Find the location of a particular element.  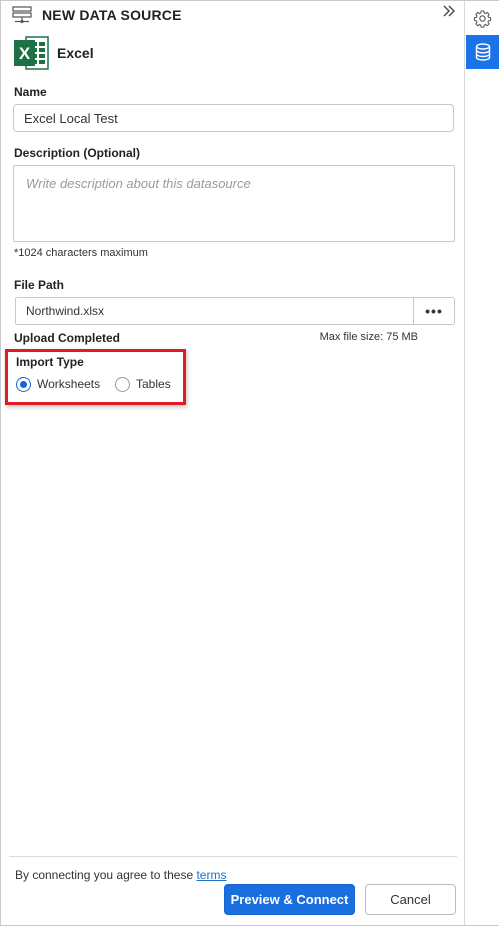

description-hint: *1024 characters maximum is located at coordinates (81, 253).